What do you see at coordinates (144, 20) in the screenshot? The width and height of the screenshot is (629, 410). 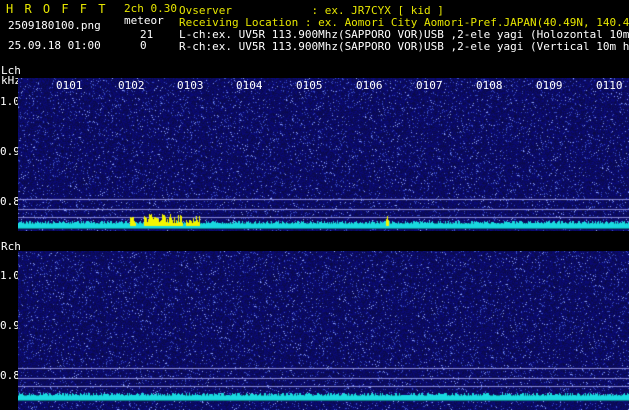 I see `mode-label: meteor` at bounding box center [144, 20].